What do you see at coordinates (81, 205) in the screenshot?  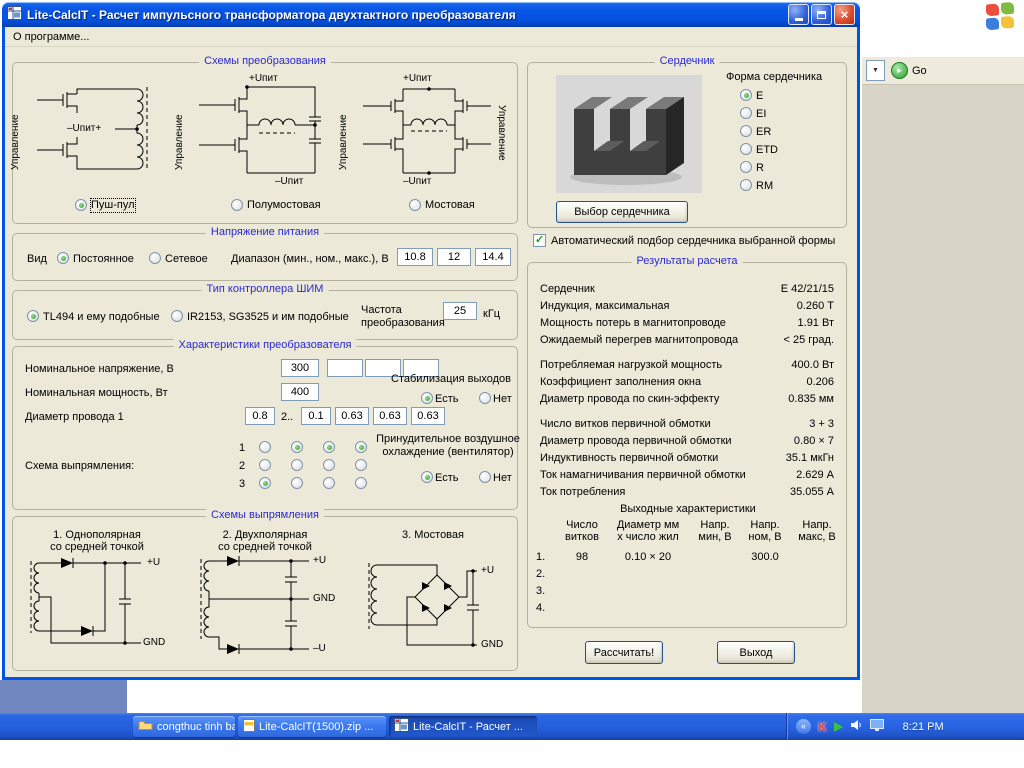 I see `radio-pushpull` at bounding box center [81, 205].